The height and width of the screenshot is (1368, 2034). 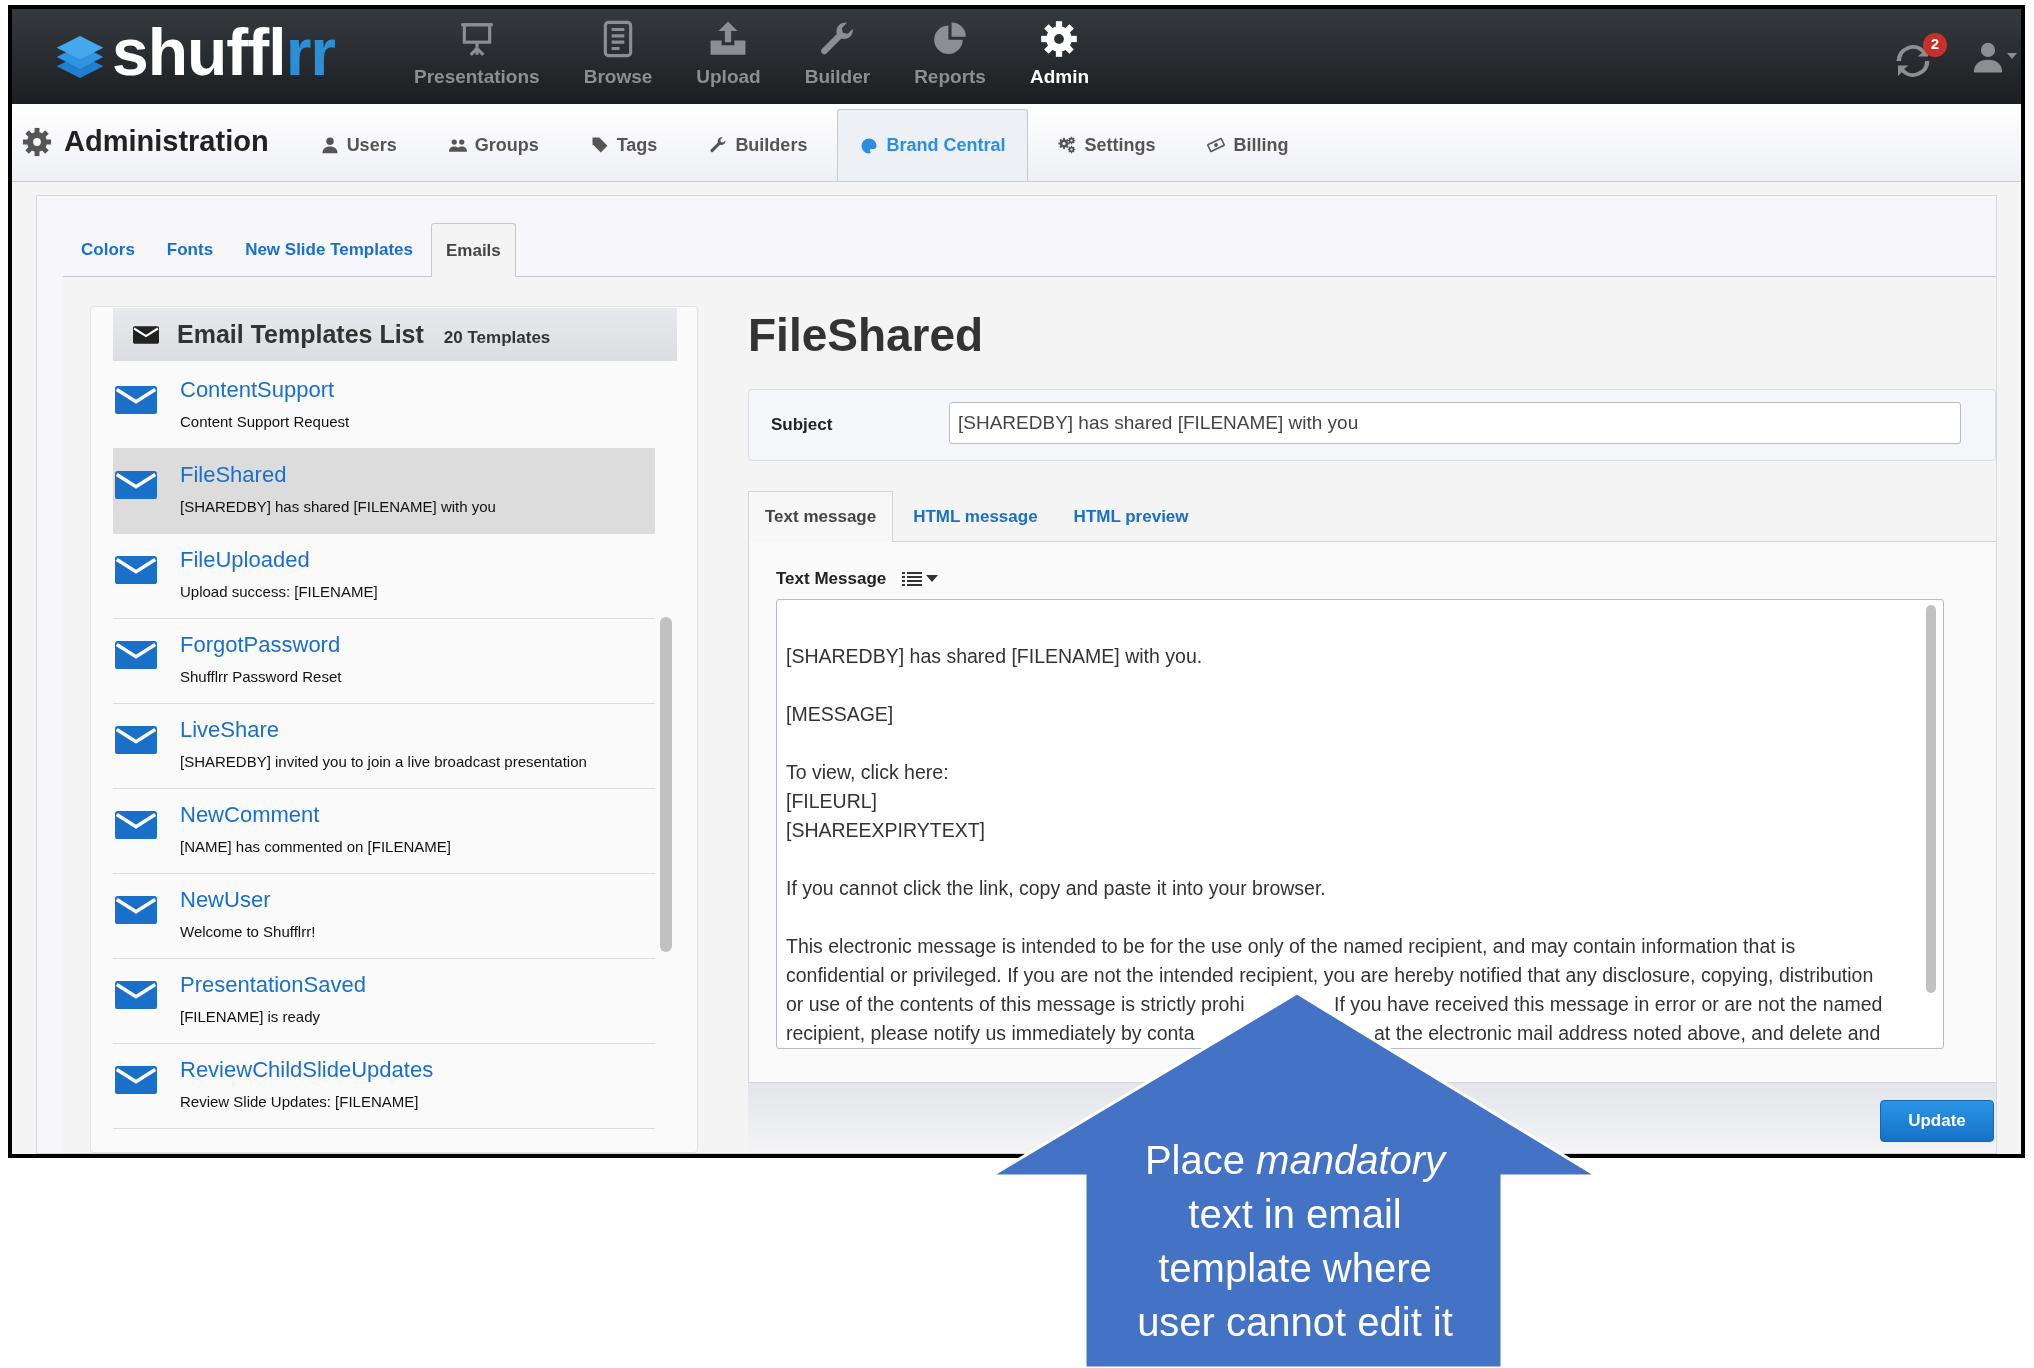 What do you see at coordinates (995, 656) in the screenshot?
I see `message-line: [SHAREDBY] has shared [FILENAME] with you.` at bounding box center [995, 656].